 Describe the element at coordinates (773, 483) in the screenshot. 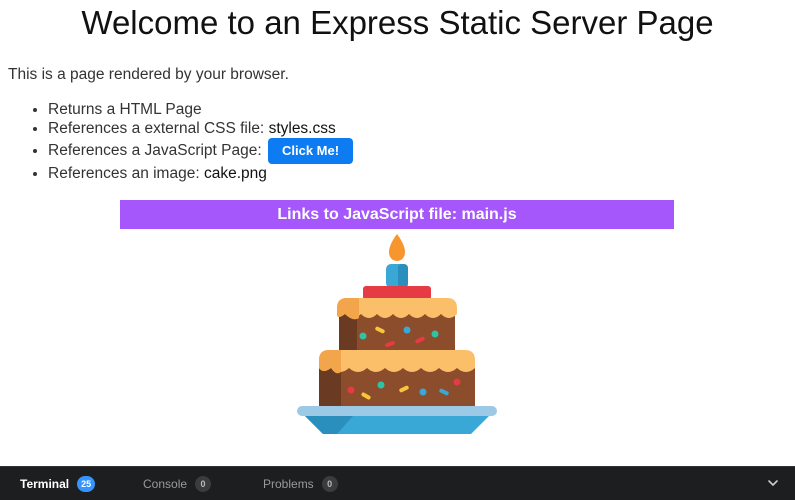

I see `chevron-down-icon` at that location.